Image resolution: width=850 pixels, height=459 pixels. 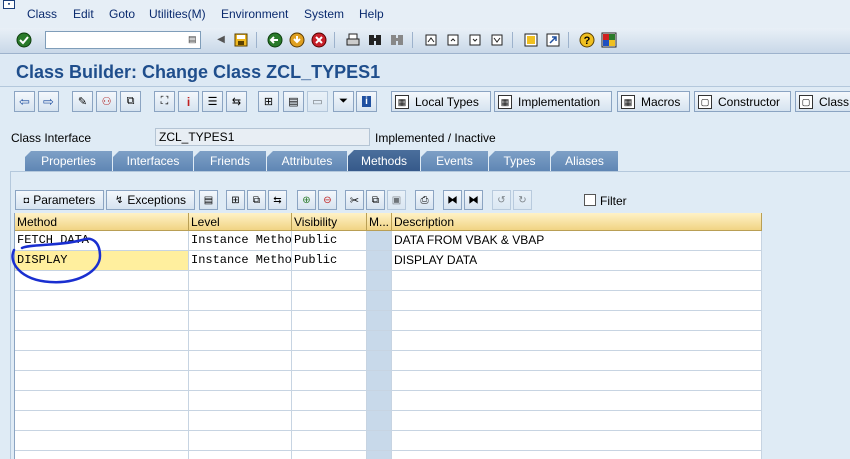 What do you see at coordinates (329, 222) in the screenshot?
I see `column-header-visibility: Visibility` at bounding box center [329, 222].